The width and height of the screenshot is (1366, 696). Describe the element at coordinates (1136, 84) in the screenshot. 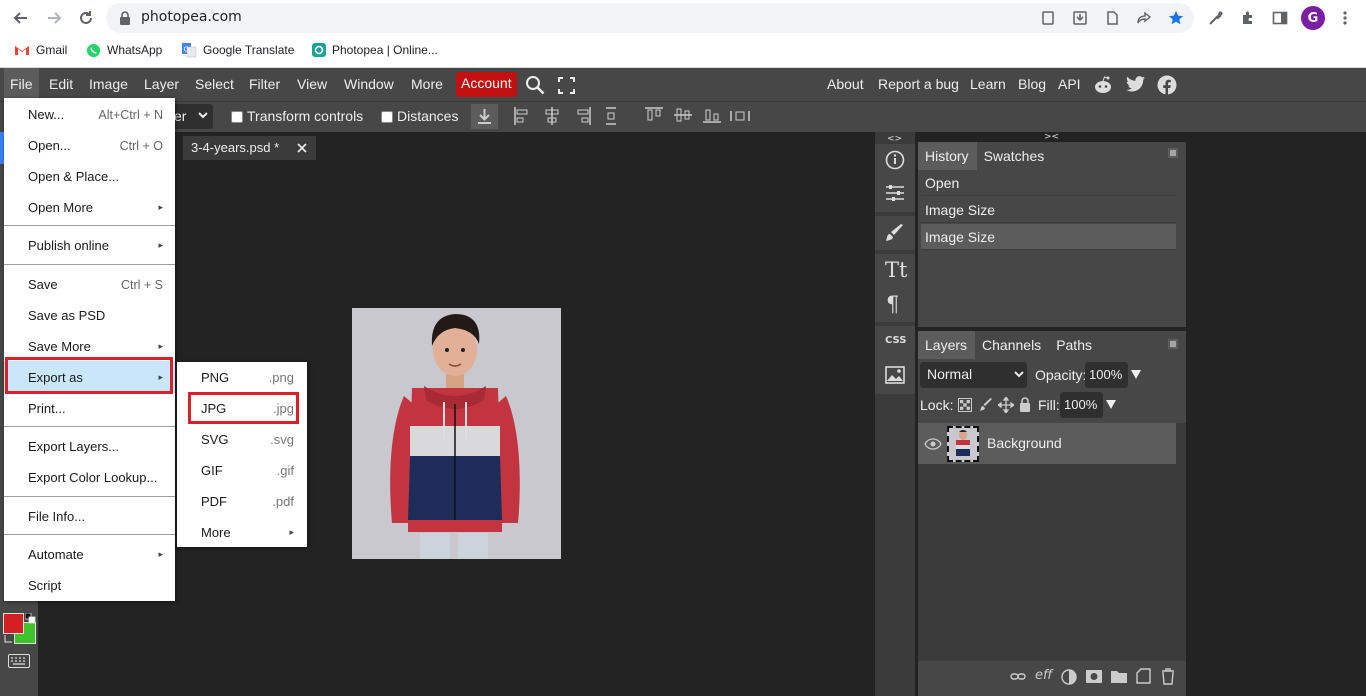

I see `twitter-icon` at that location.